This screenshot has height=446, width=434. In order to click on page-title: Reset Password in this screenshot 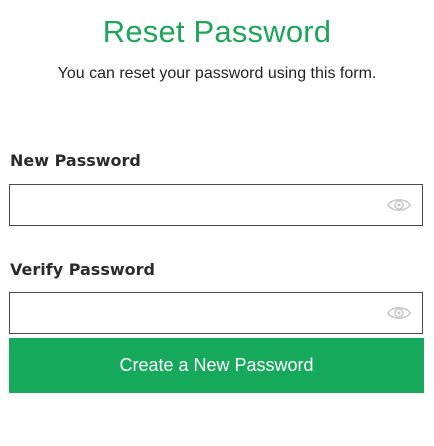, I will do `click(217, 31)`.